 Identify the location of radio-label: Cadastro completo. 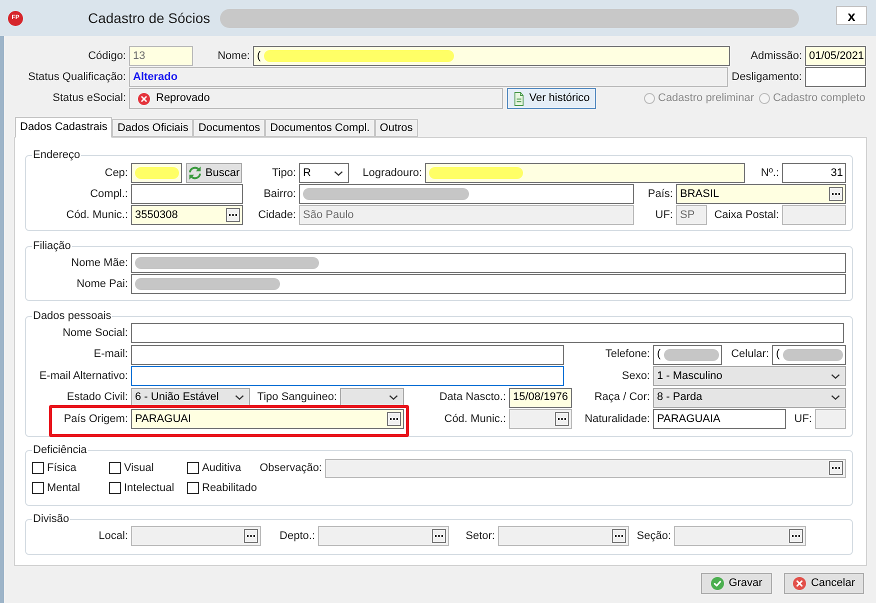
(819, 98).